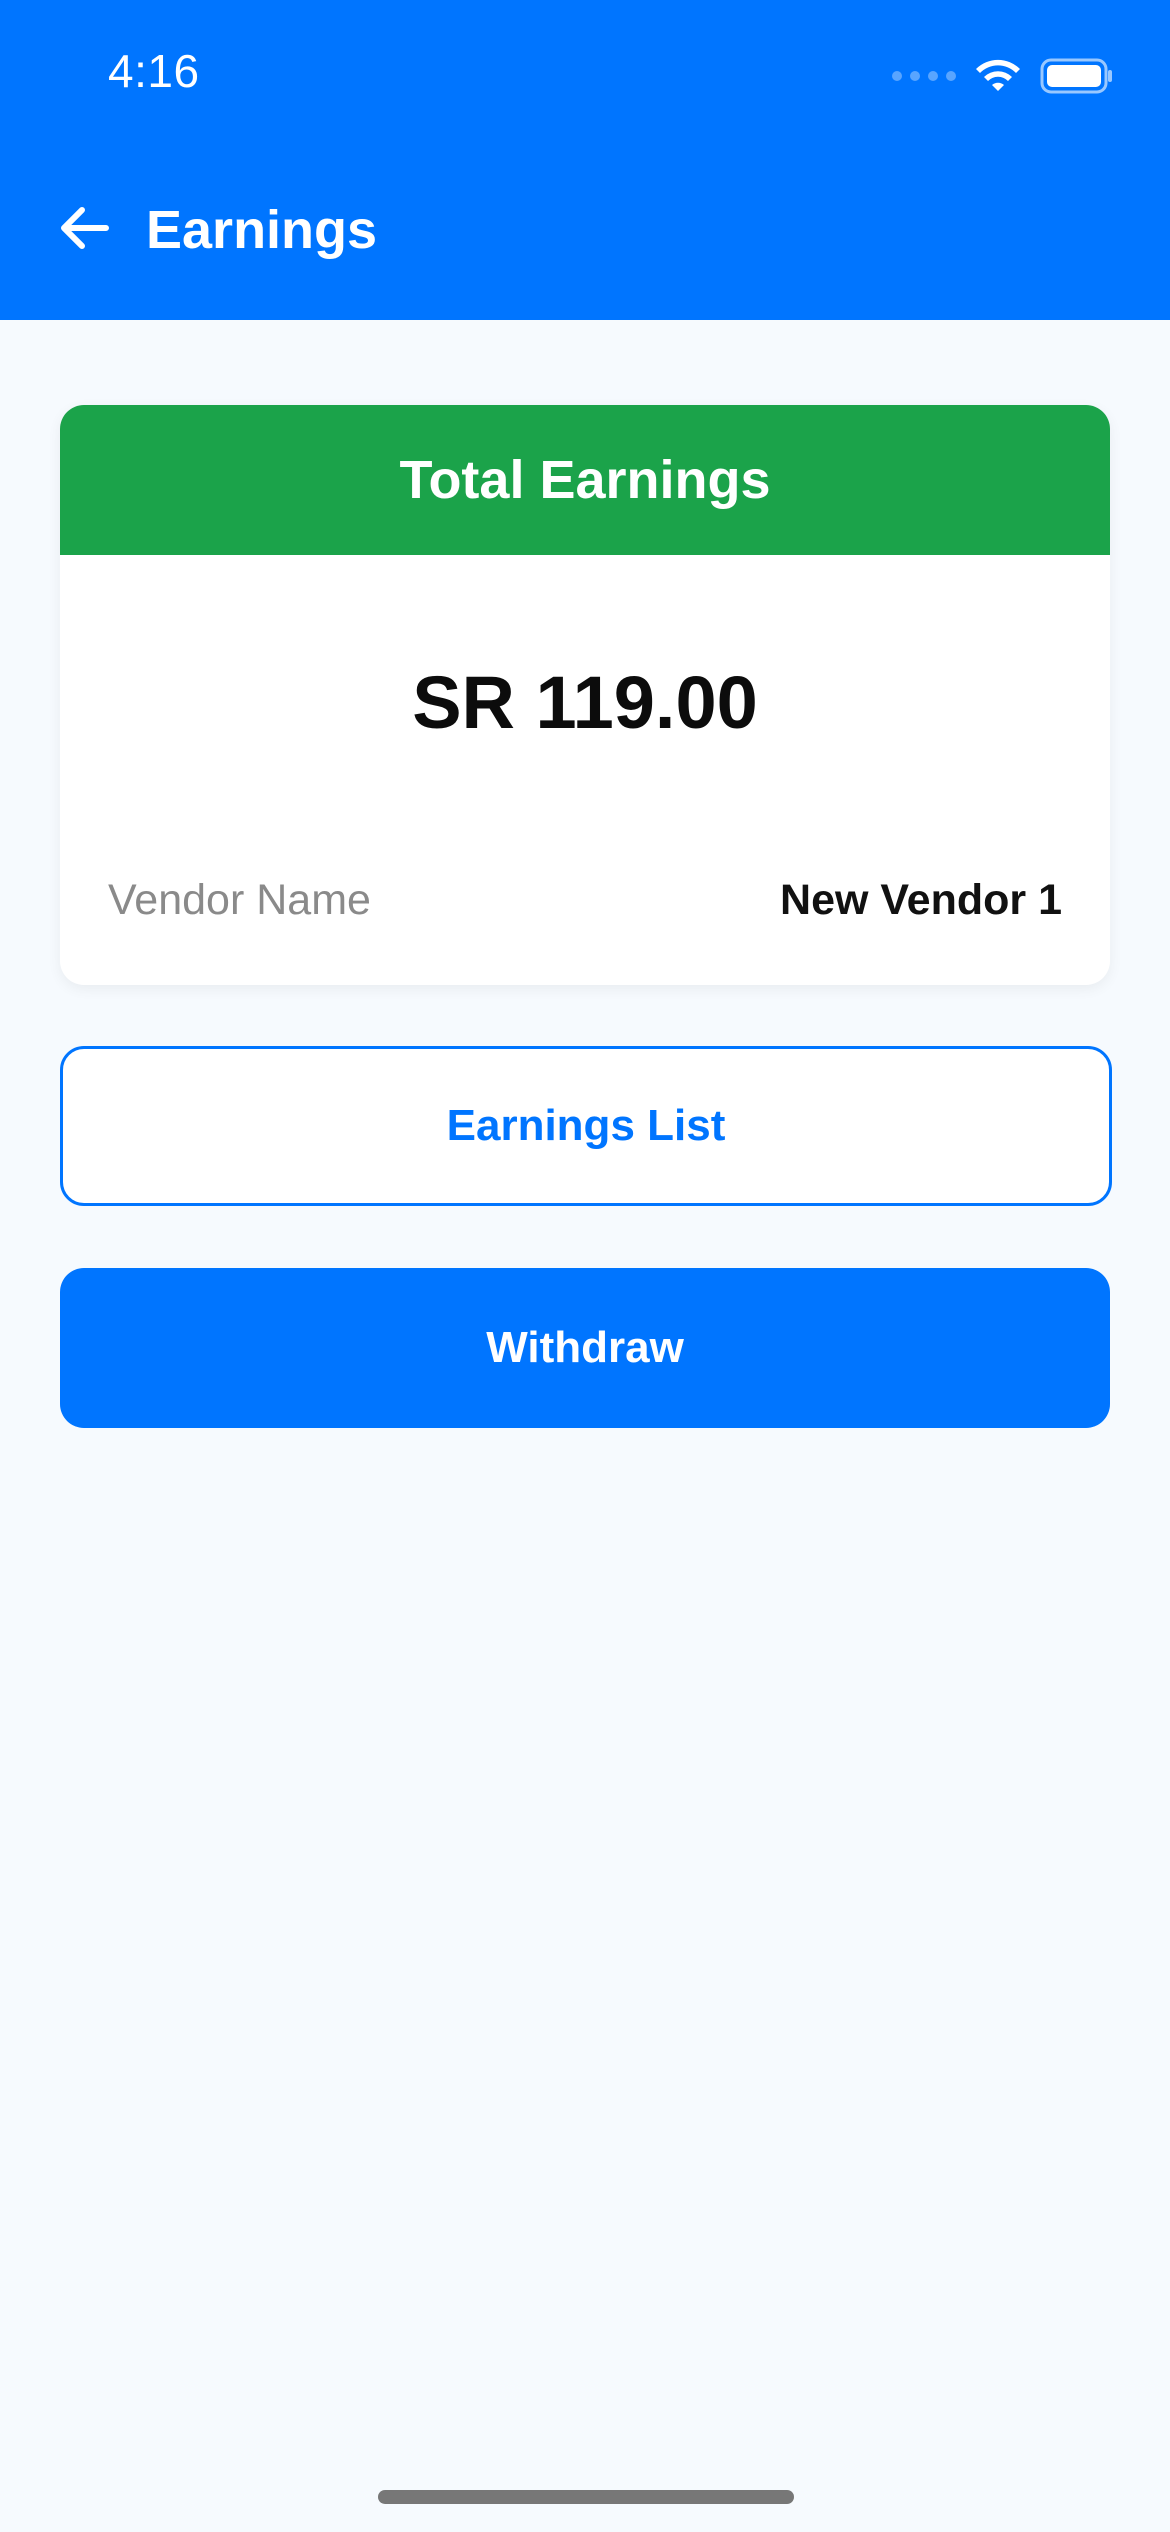 This screenshot has height=2532, width=1170. I want to click on status-time: 4:16, so click(154, 71).